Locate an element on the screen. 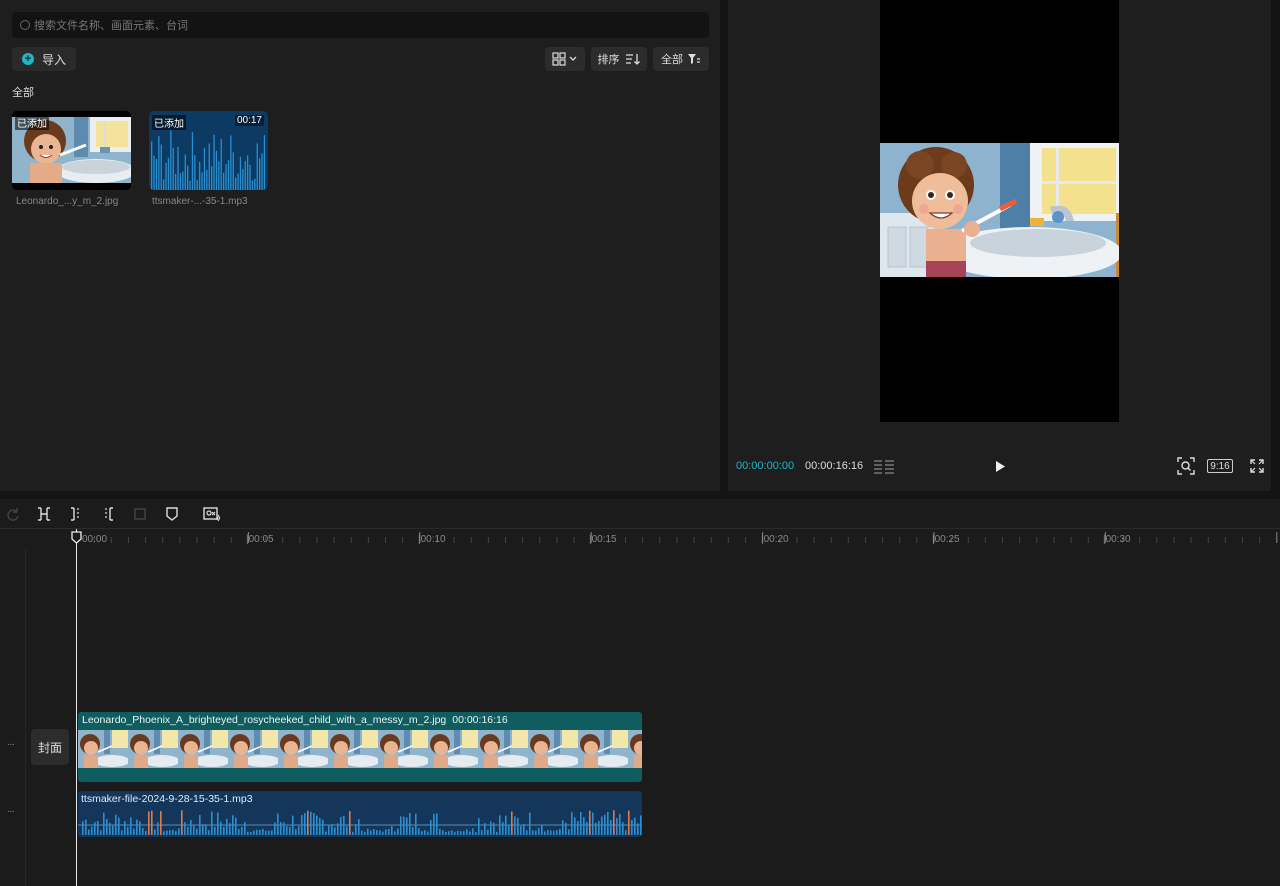  audio-clip: ttsmaker-file-2024-9-28-15-35-1.mp3 is located at coordinates (360, 814).